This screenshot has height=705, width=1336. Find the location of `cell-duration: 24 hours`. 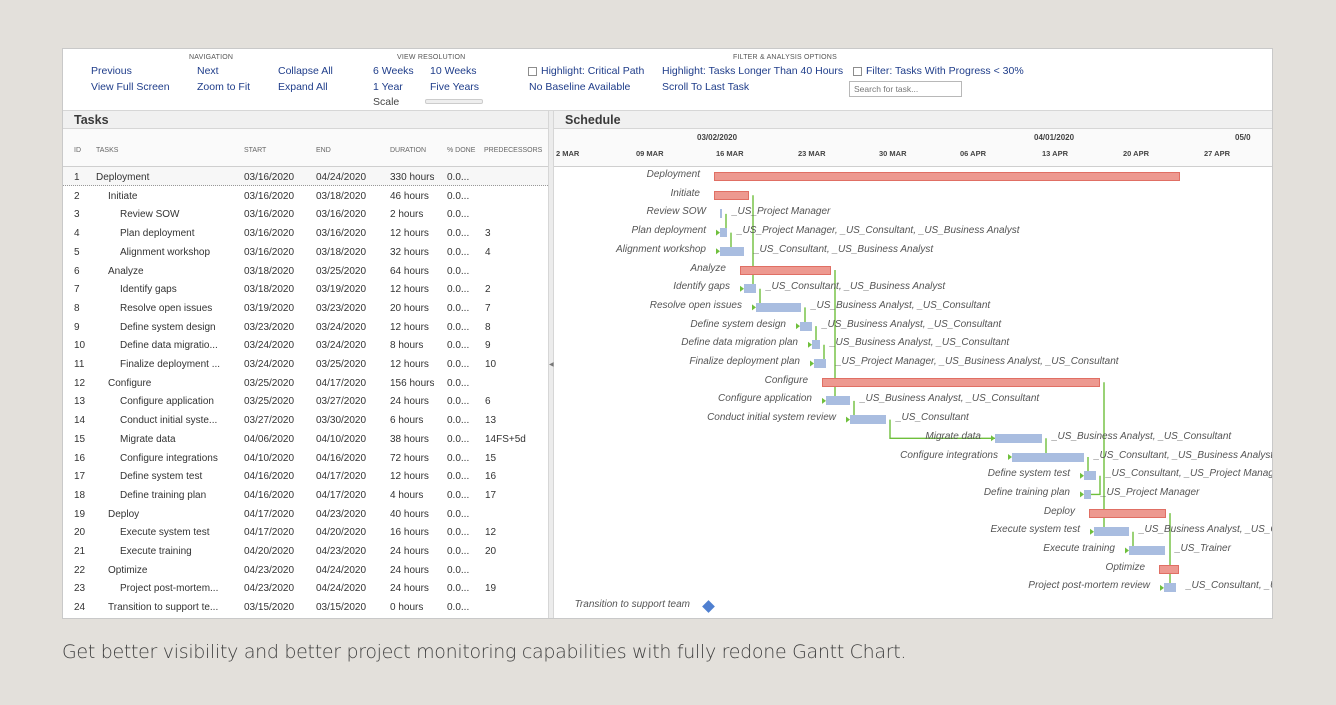

cell-duration: 24 hours is located at coordinates (409, 551).